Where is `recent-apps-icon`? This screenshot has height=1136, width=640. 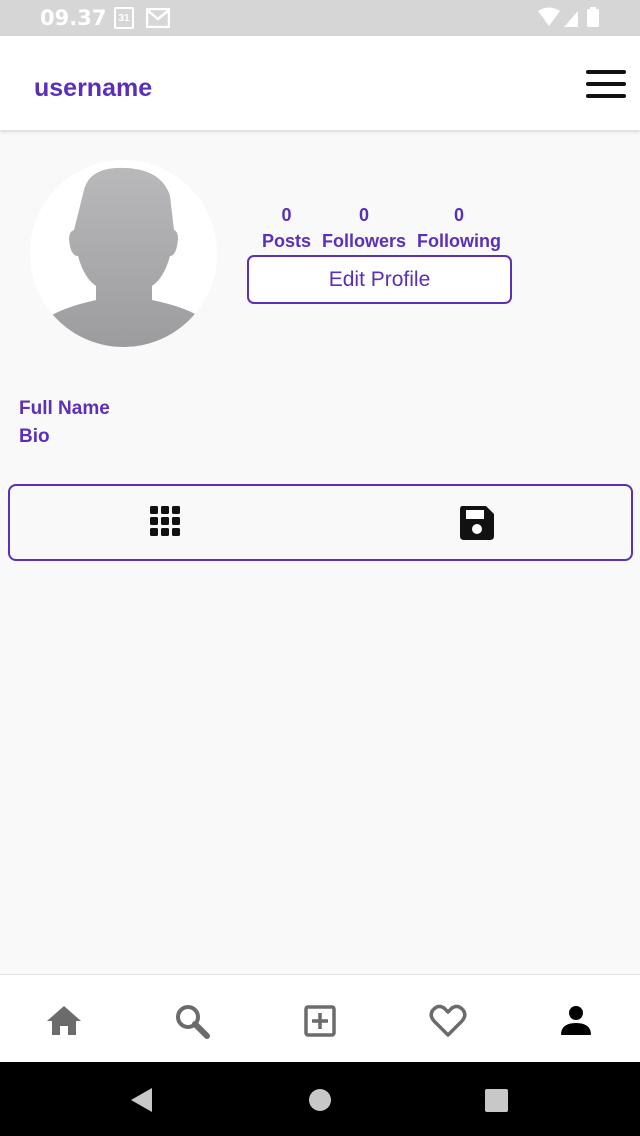
recent-apps-icon is located at coordinates (496, 1100).